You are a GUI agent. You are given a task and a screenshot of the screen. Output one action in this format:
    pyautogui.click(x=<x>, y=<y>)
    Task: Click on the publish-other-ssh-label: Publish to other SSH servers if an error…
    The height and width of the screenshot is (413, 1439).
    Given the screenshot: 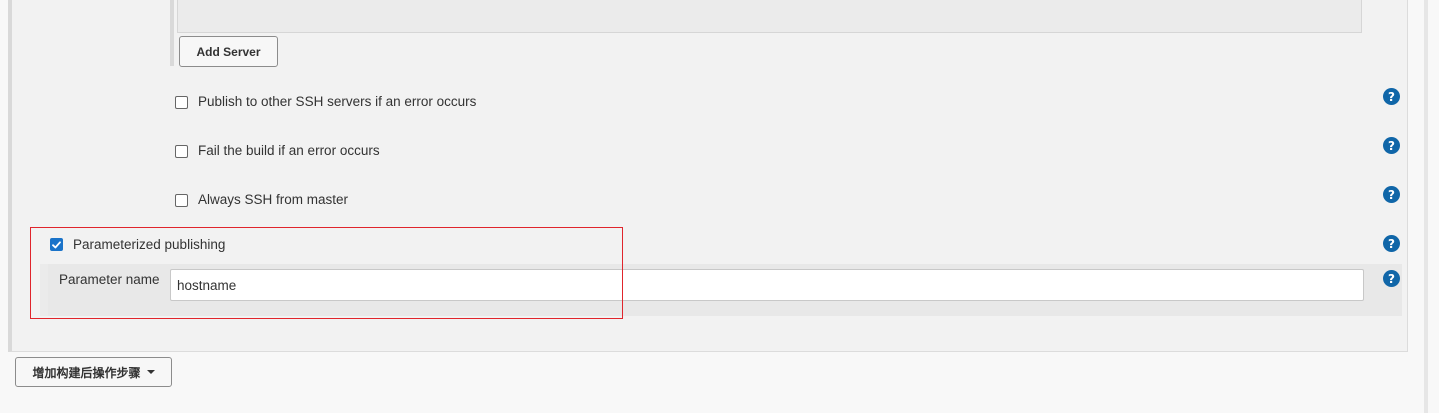 What is the action you would take?
    pyautogui.click(x=337, y=101)
    